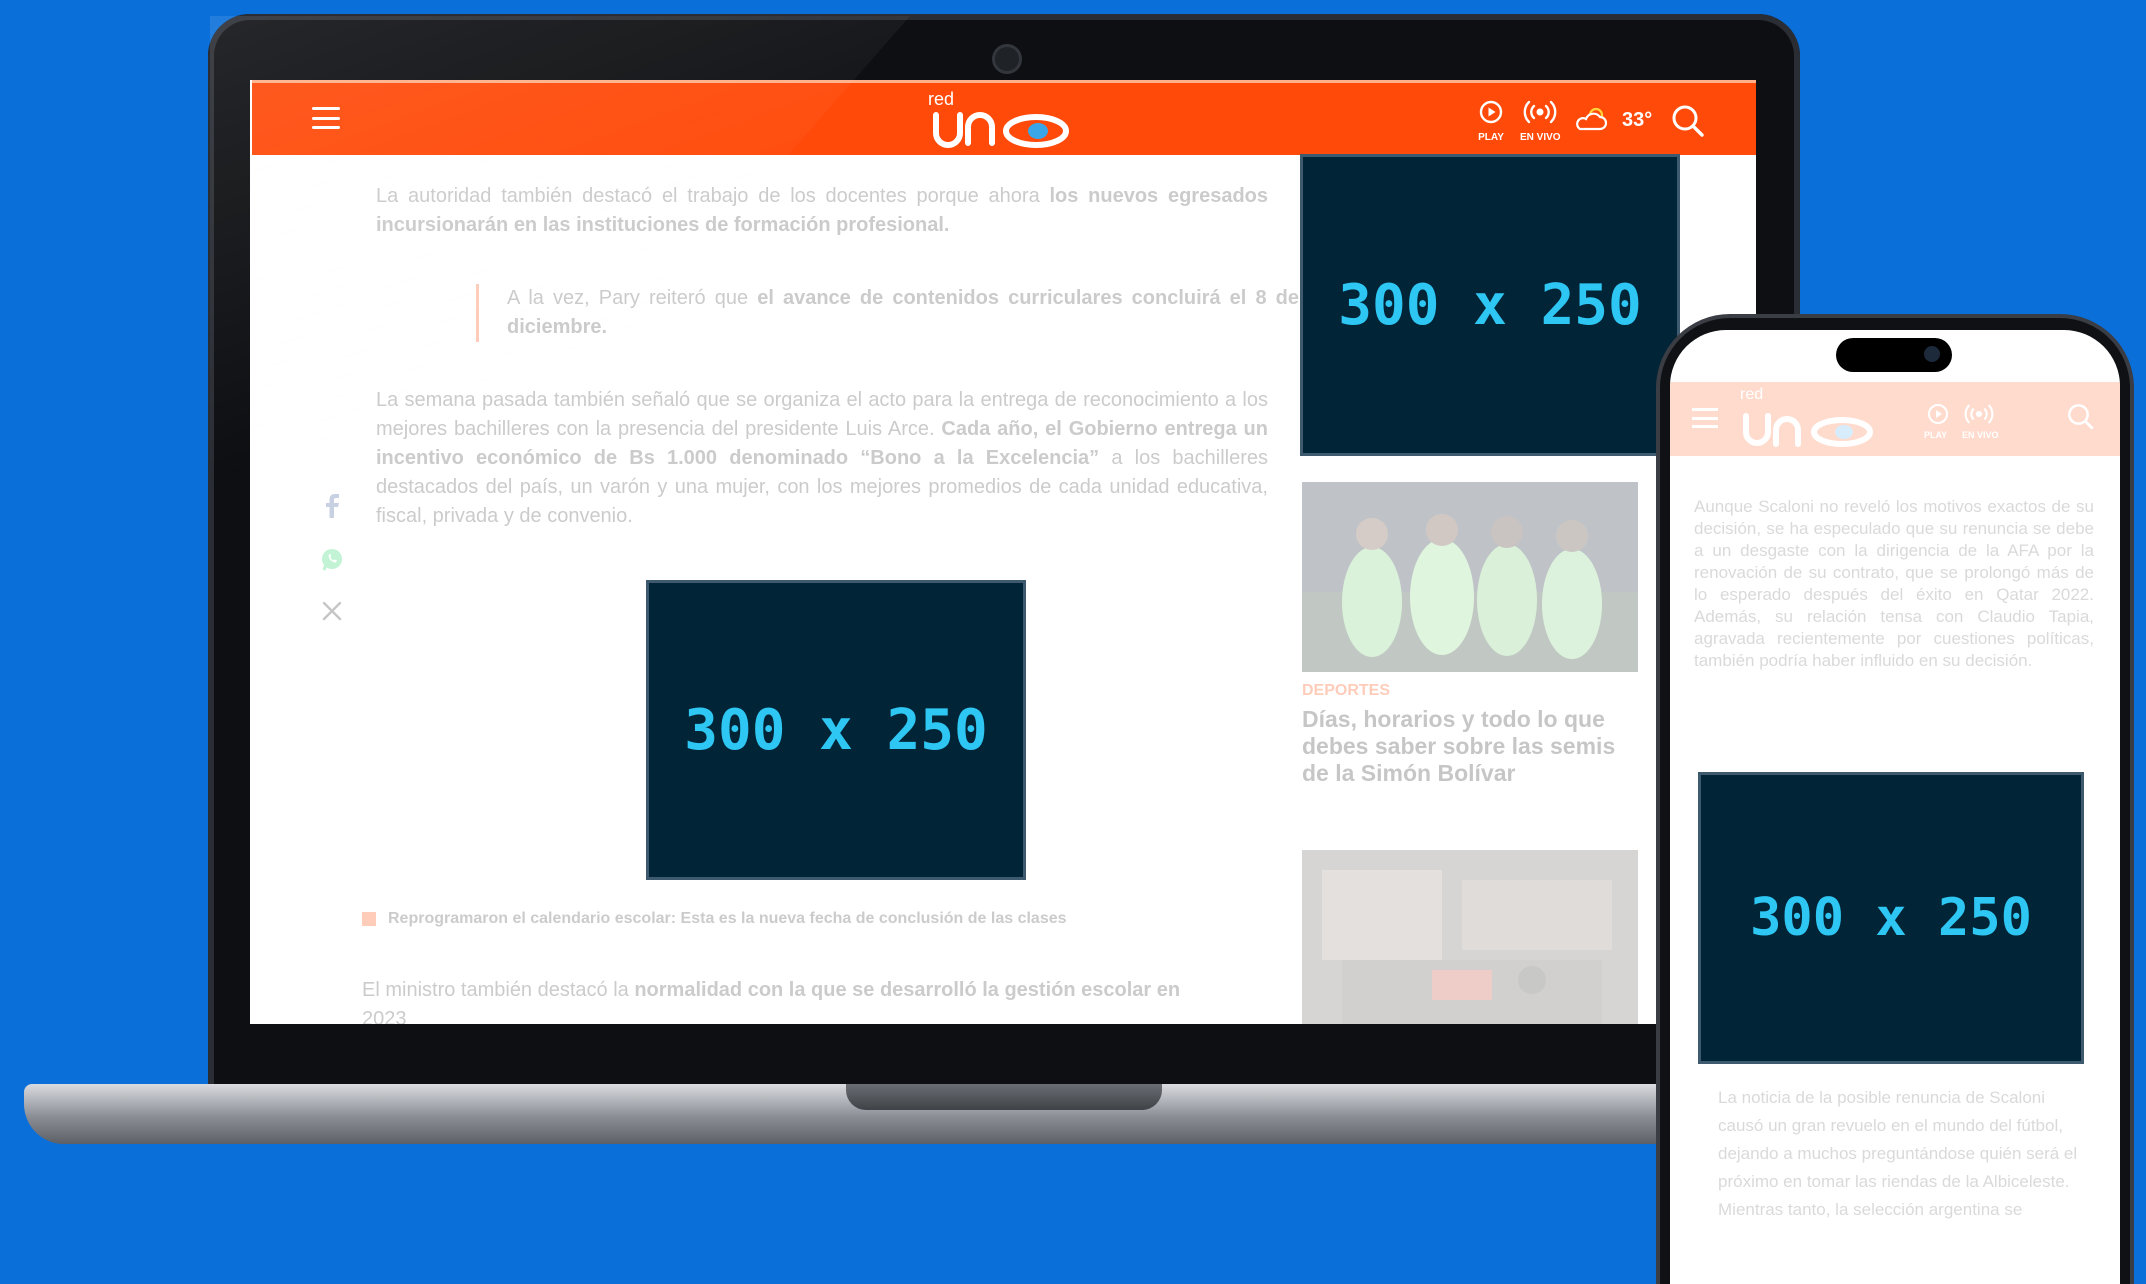  Describe the element at coordinates (1491, 137) in the screenshot. I see `play-label: PLAY` at that location.